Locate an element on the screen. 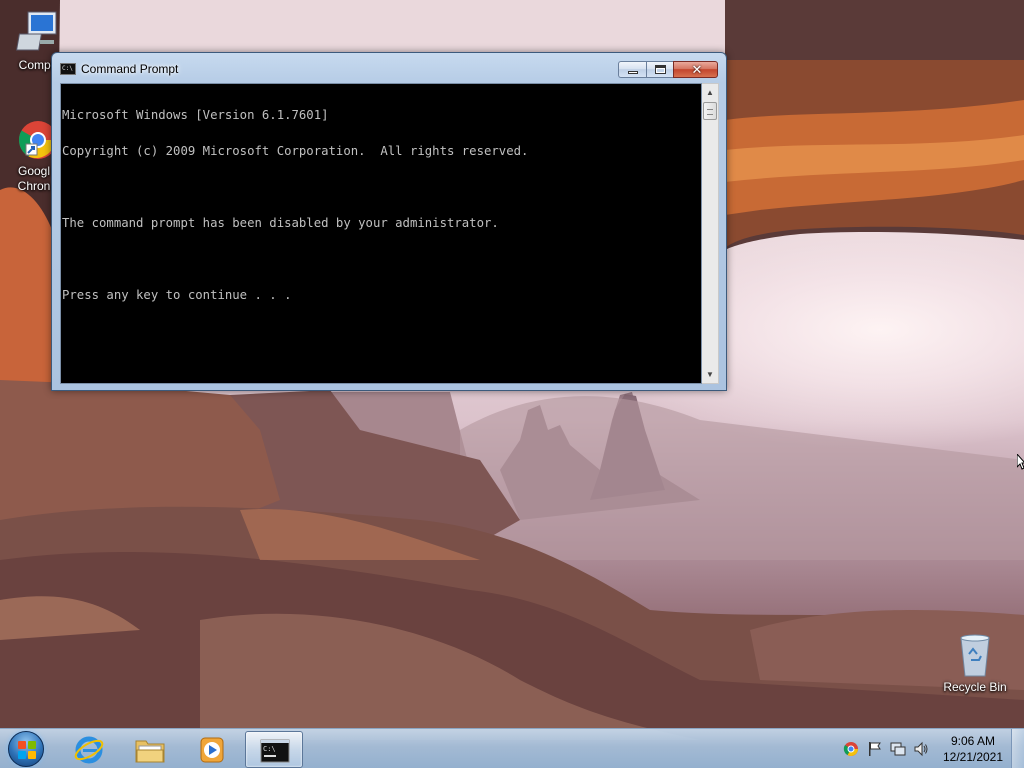  taskbar-clock: 9:06 AM 12/21/2021 is located at coordinates (973, 749).